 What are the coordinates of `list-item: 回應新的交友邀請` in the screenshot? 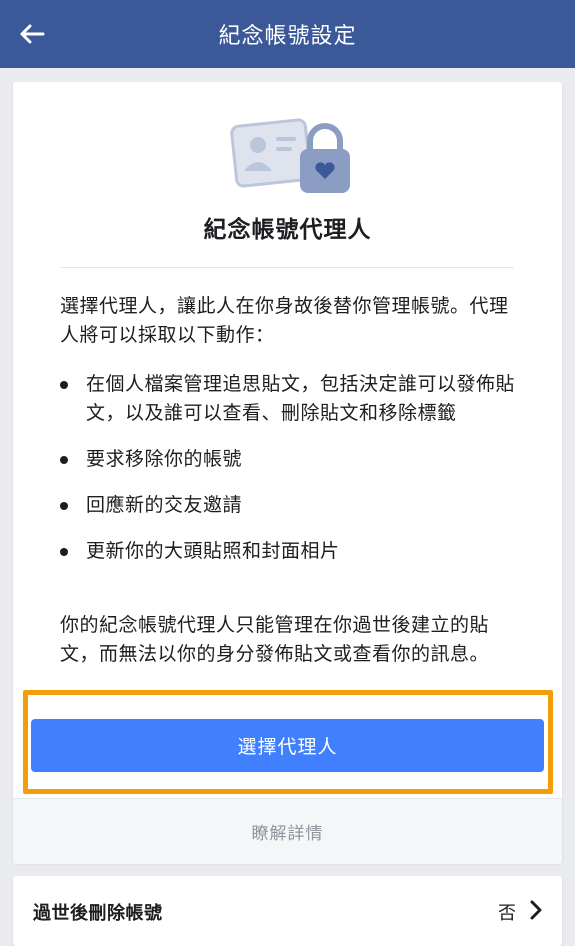 It's located at (290, 505).